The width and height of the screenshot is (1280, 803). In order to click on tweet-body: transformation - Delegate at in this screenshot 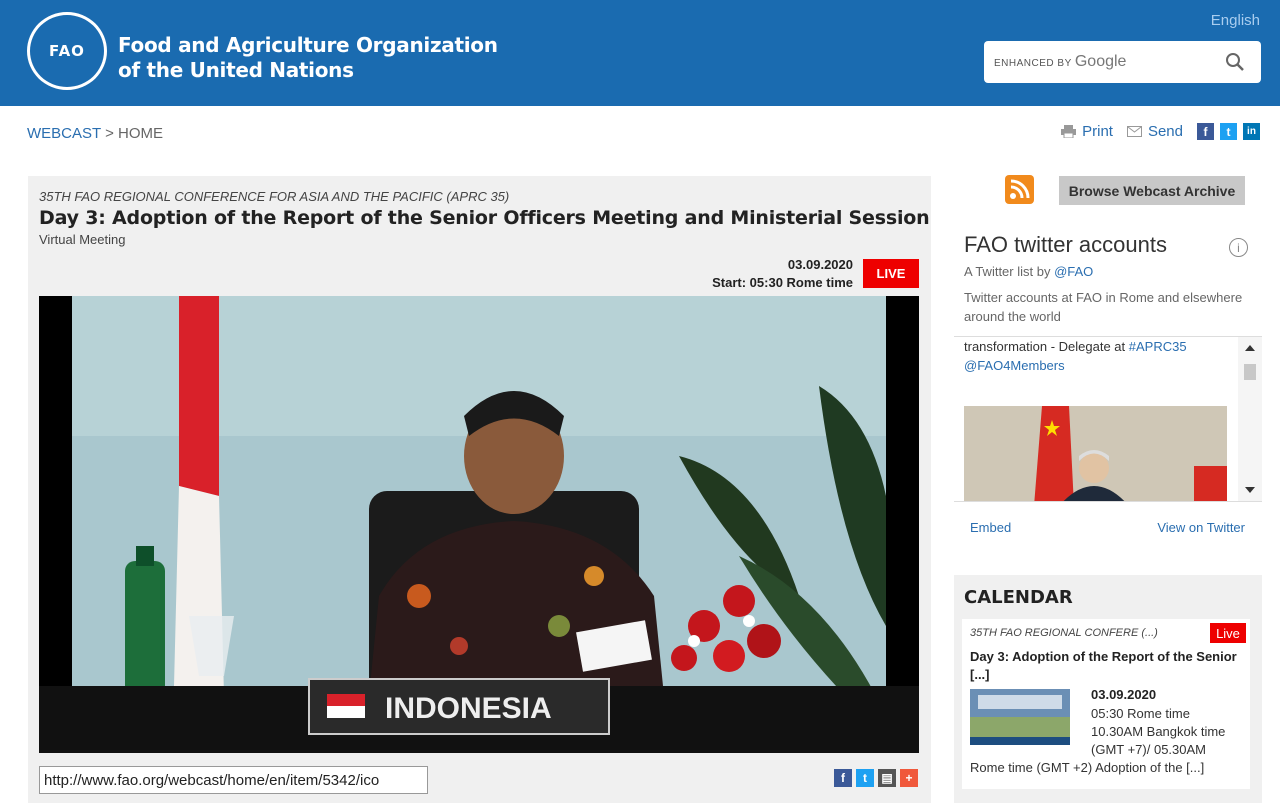, I will do `click(1045, 346)`.